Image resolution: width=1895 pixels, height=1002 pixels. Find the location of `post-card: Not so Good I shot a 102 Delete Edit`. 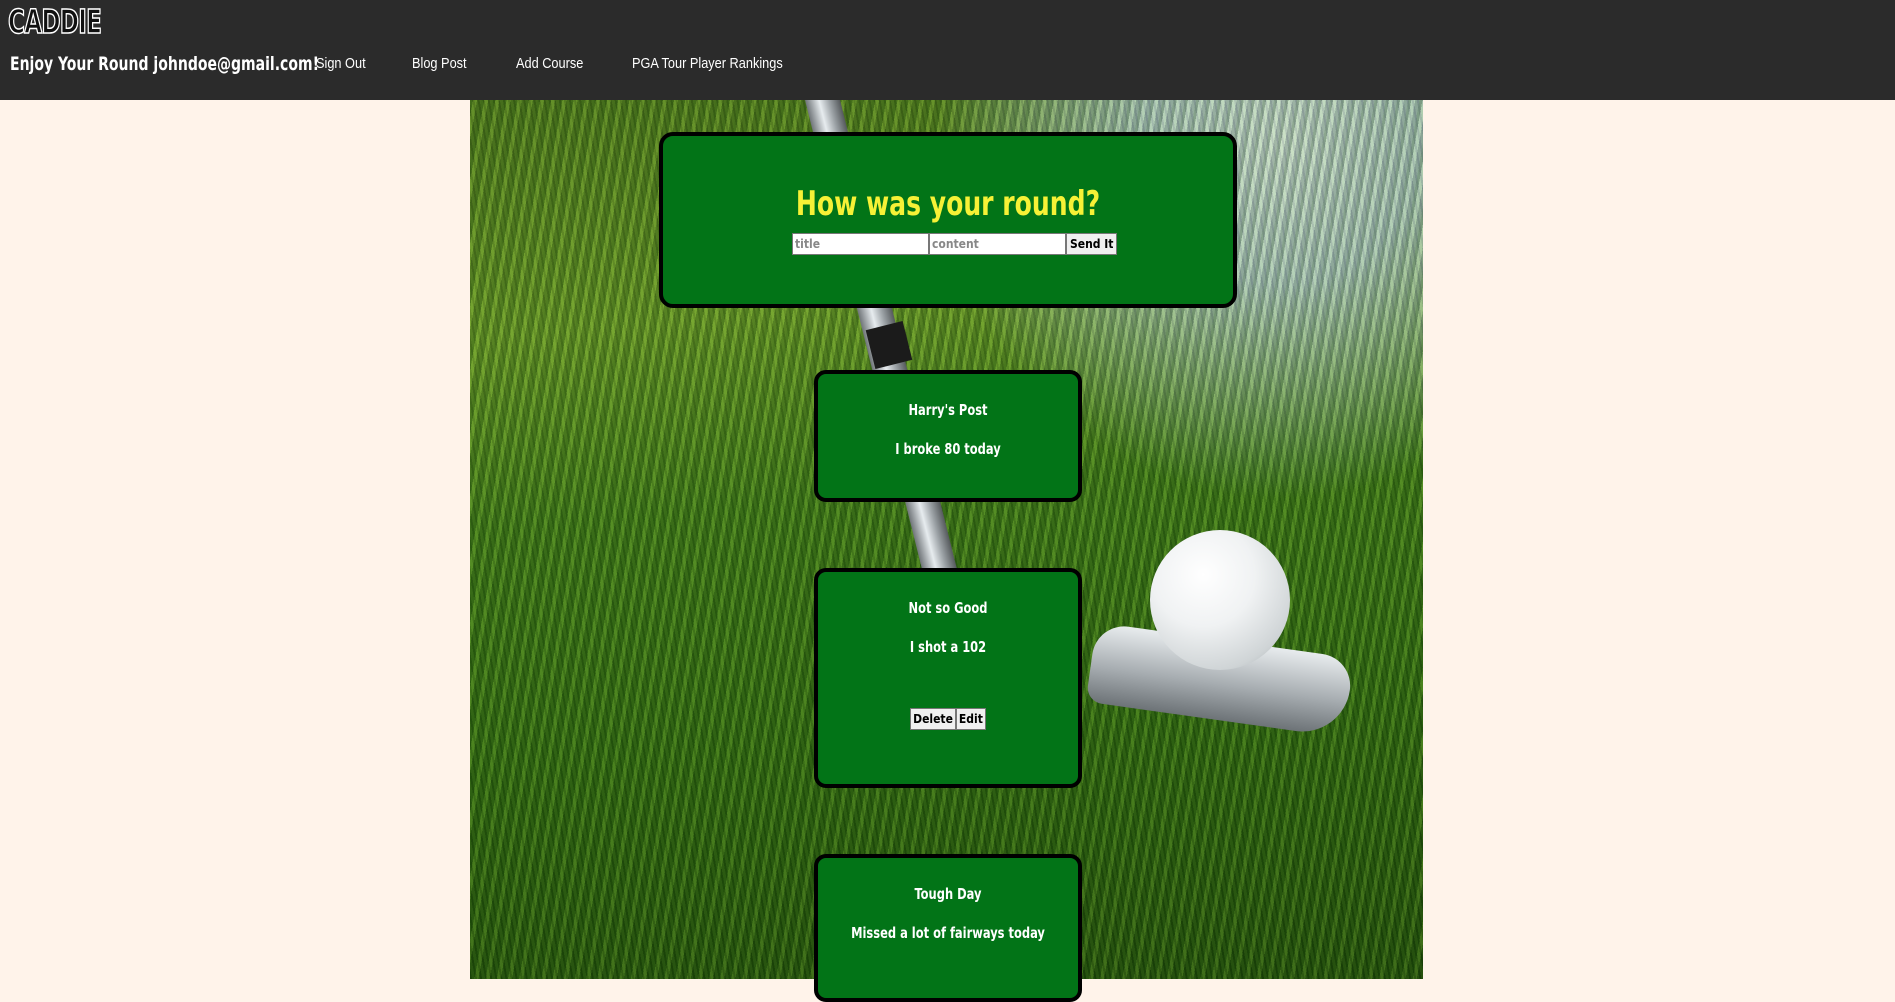

post-card: Not so Good I shot a 102 Delete Edit is located at coordinates (948, 678).